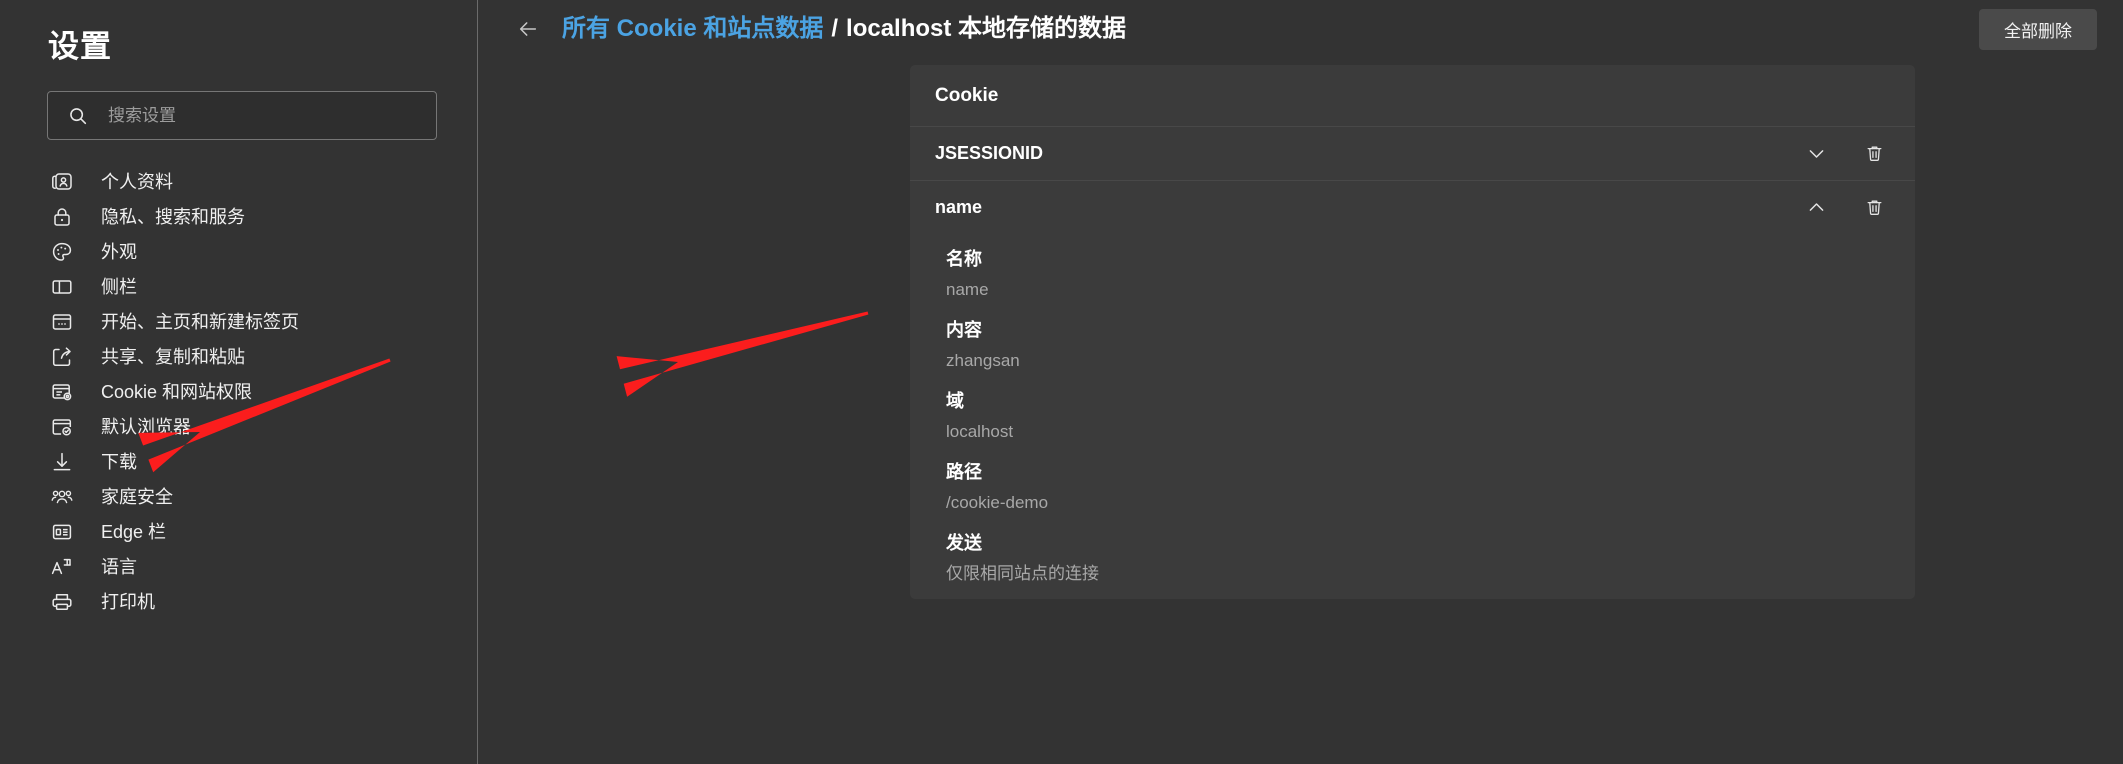 The image size is (2123, 764). Describe the element at coordinates (62, 322) in the screenshot. I see `home-tabs-icon` at that location.